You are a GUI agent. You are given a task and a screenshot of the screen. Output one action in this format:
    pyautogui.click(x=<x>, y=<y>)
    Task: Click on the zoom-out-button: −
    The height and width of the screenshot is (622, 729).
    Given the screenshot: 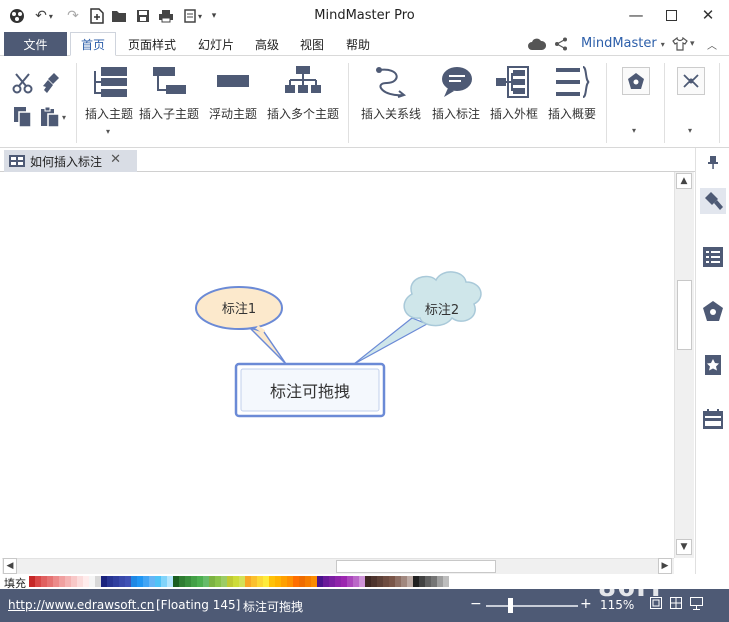 What is the action you would take?
    pyautogui.click(x=476, y=604)
    